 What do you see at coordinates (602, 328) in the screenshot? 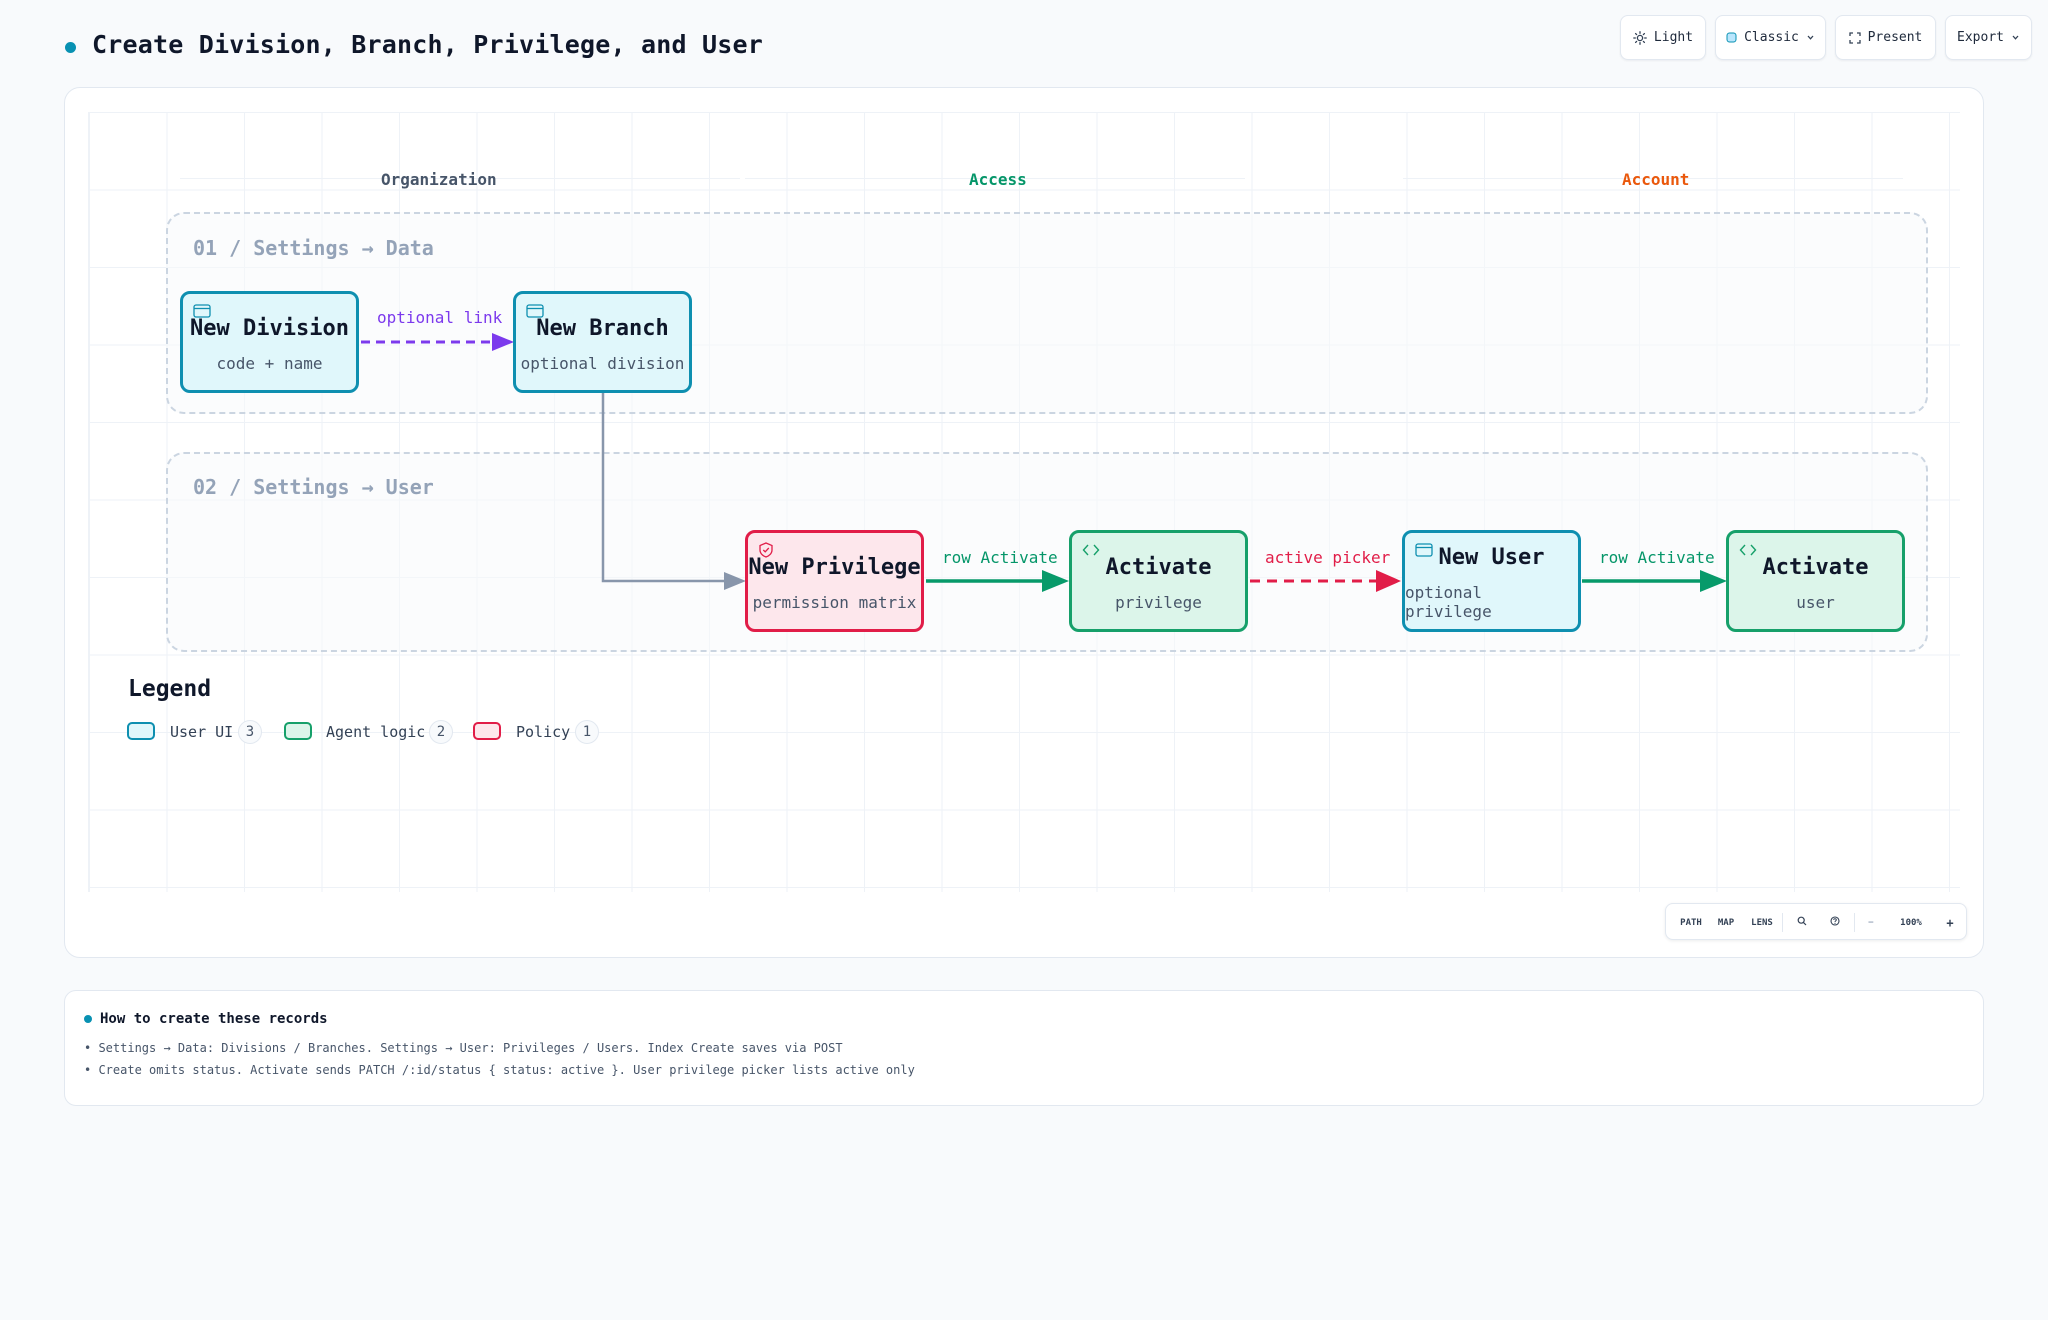
I see `node-title: New Branch` at bounding box center [602, 328].